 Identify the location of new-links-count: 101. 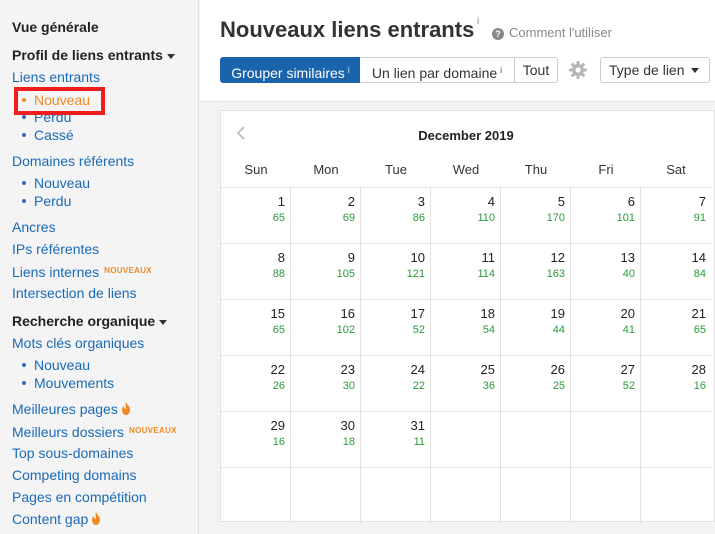
(626, 218).